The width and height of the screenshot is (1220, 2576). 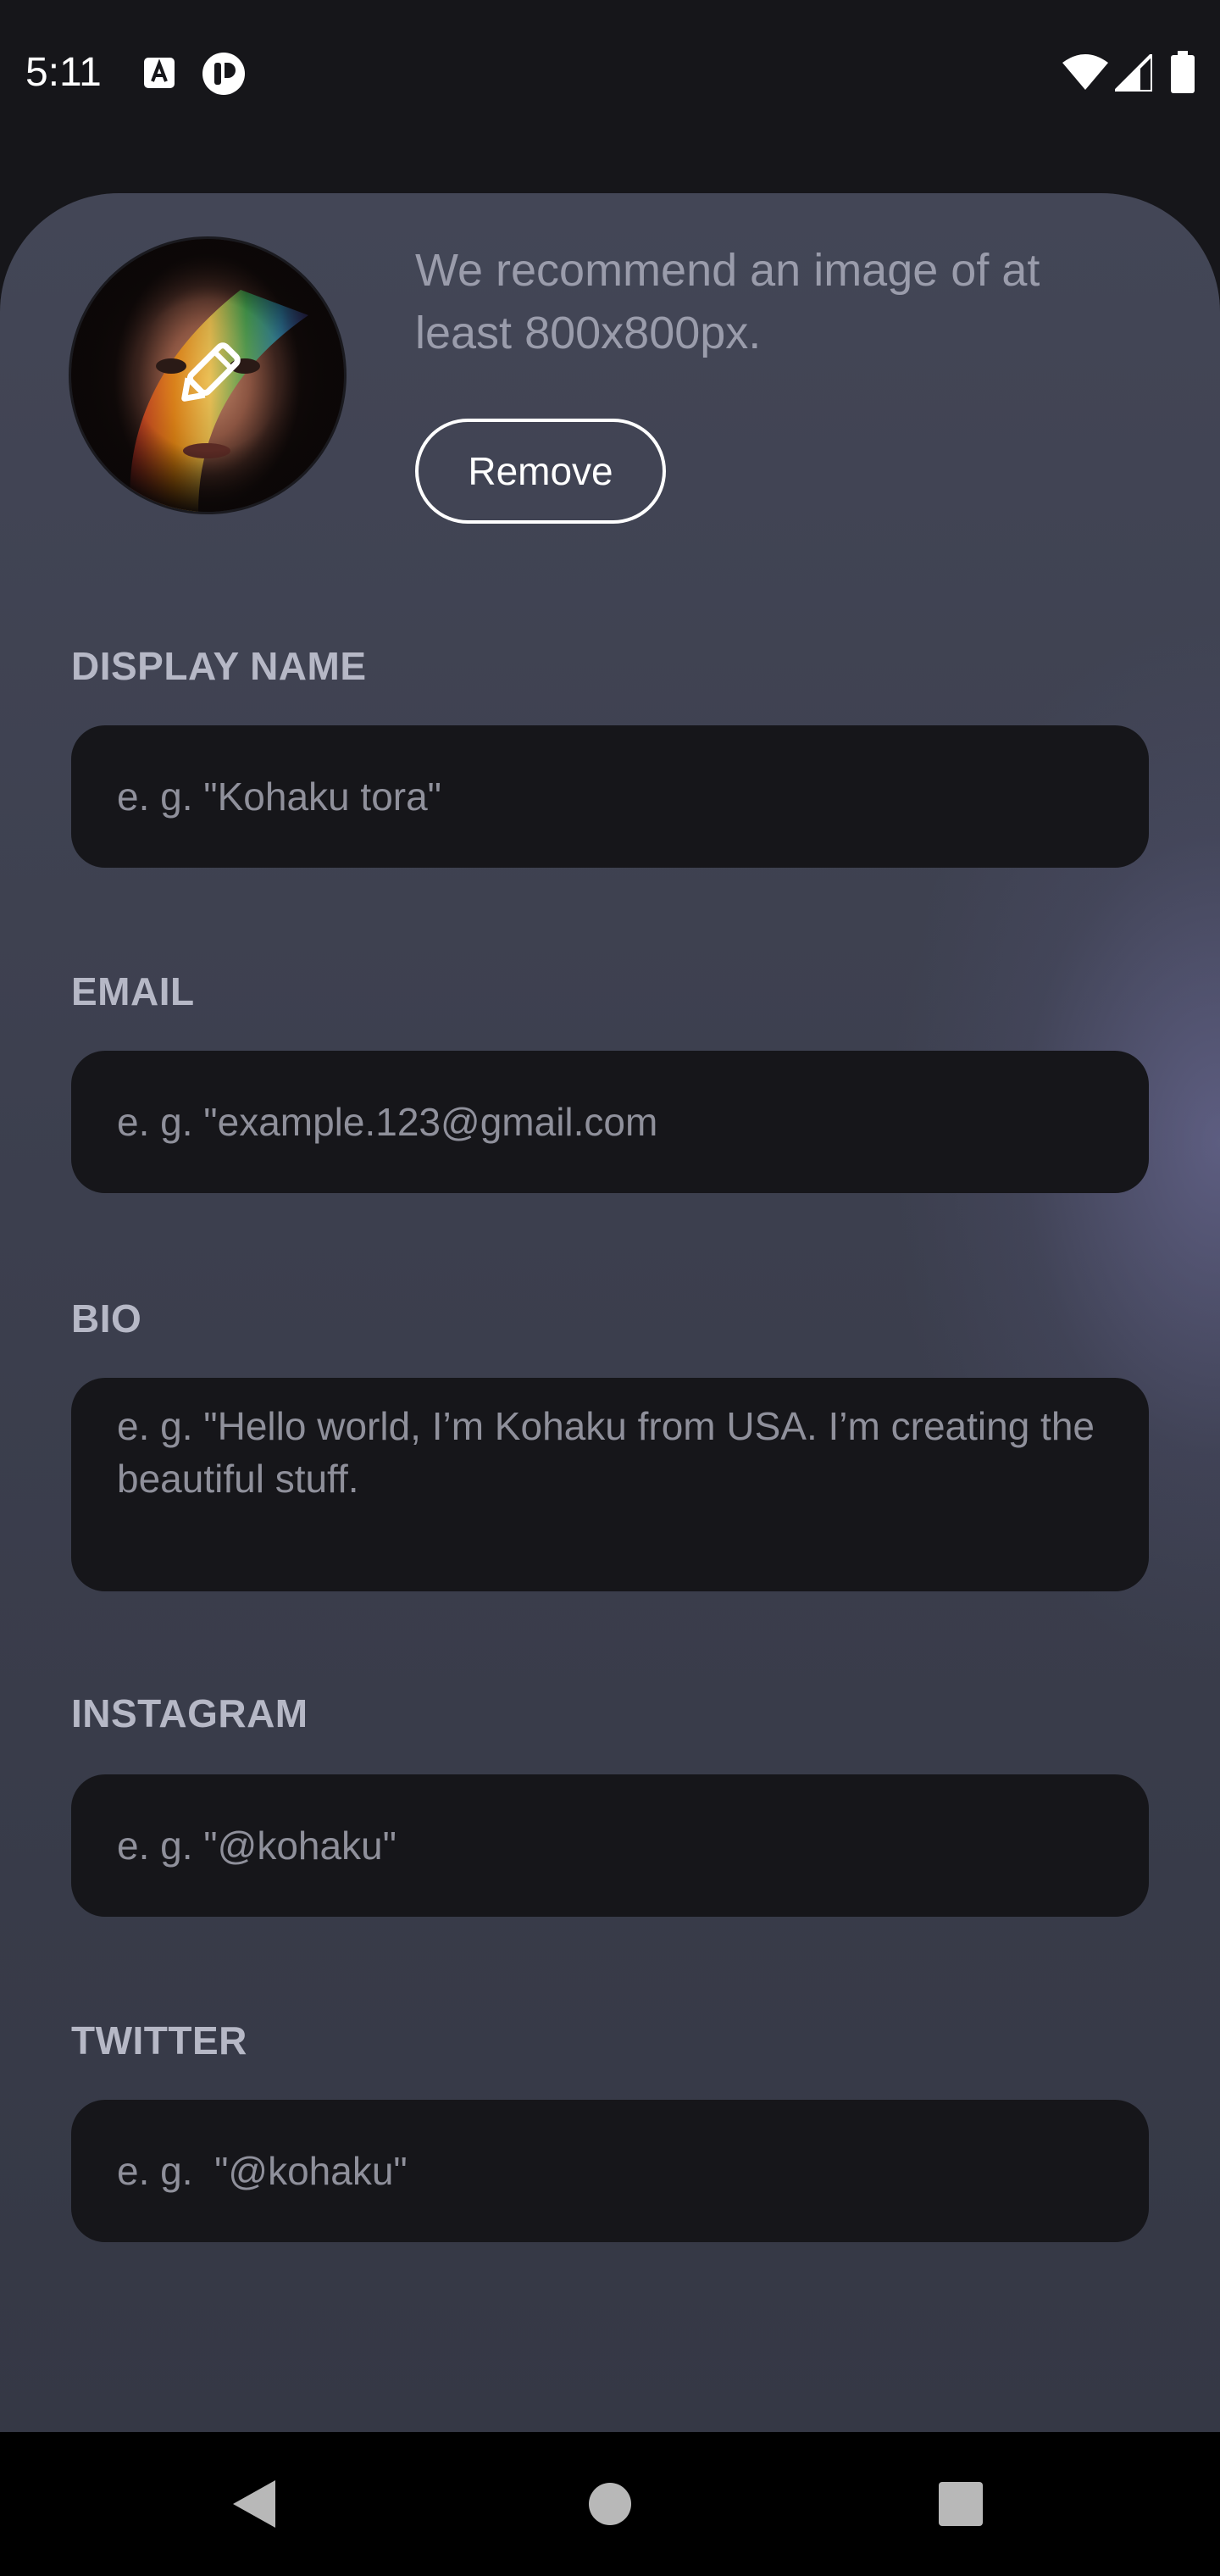 I want to click on notification-icon, so click(x=223, y=74).